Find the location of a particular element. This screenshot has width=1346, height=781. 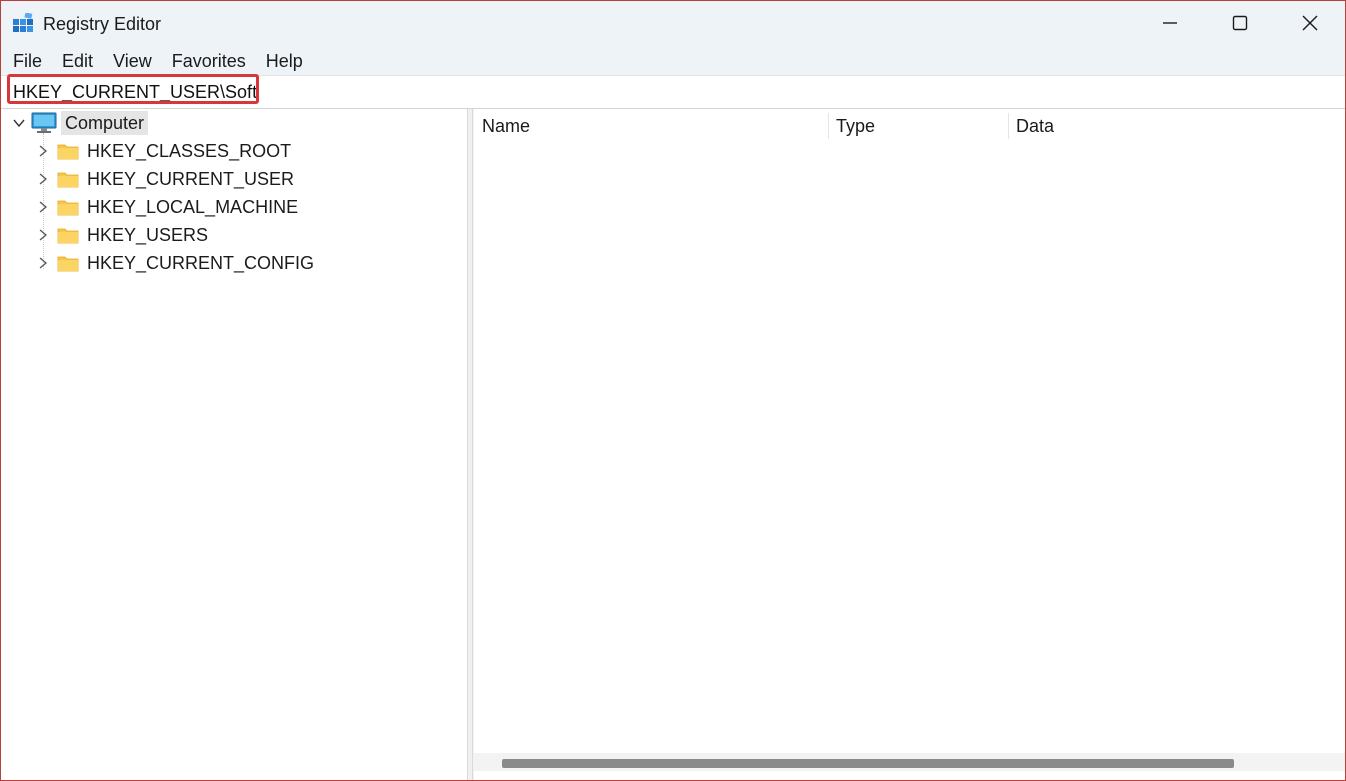

tree-node-computer: Computer is located at coordinates (80, 123).